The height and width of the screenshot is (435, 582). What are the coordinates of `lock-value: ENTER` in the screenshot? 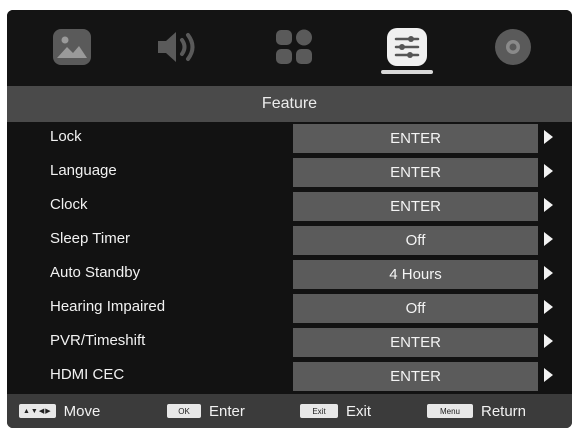 It's located at (415, 138).